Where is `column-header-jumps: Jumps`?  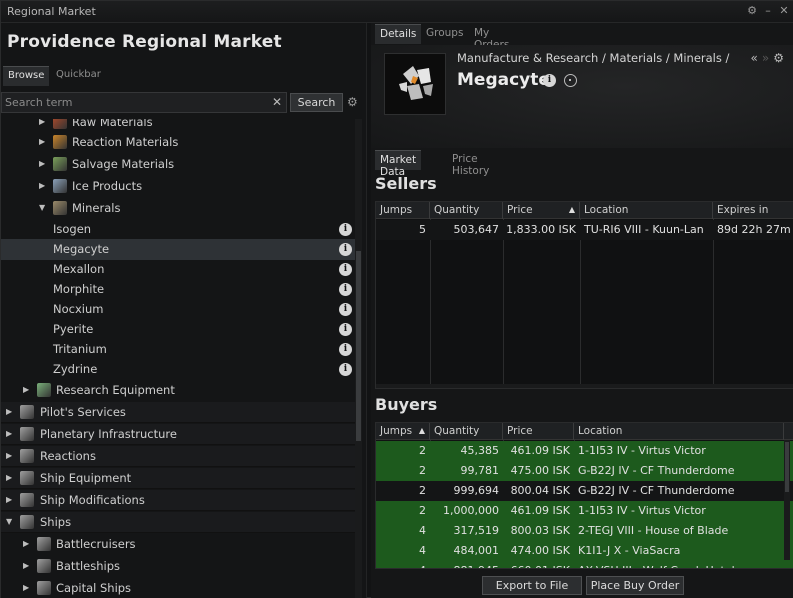
column-header-jumps: Jumps is located at coordinates (403, 210).